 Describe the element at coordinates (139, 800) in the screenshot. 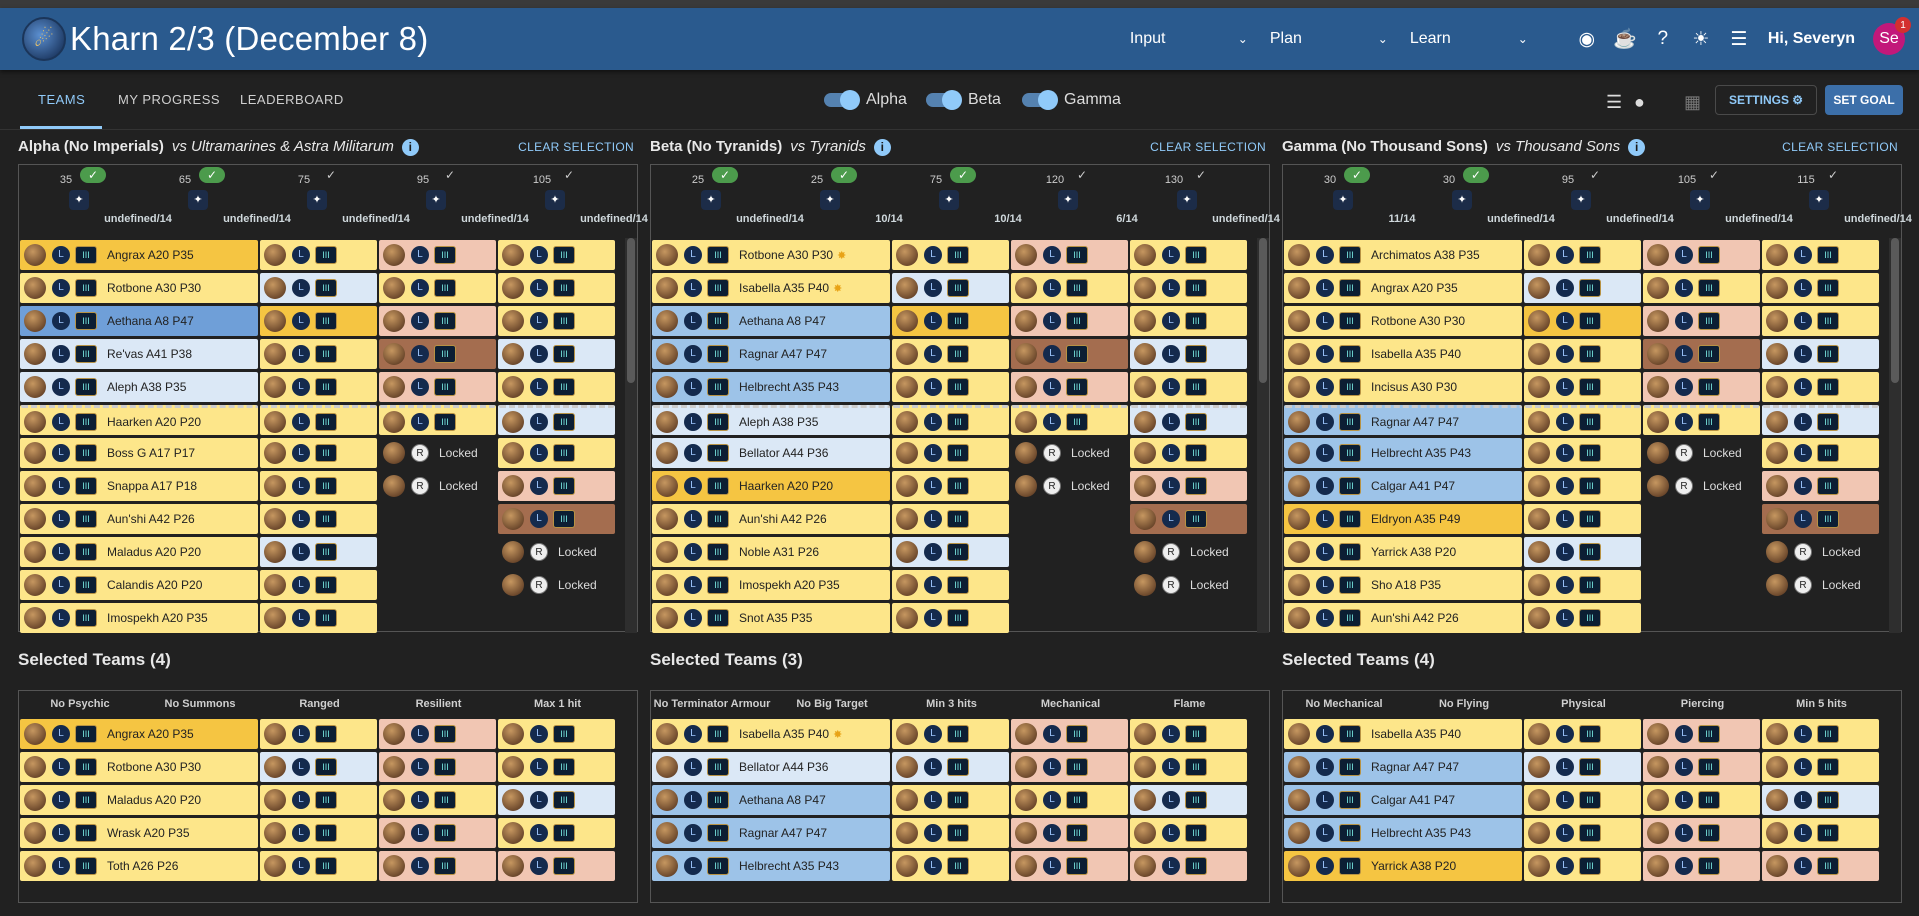

I see `selected-team-row: L III Maladus A20 P20` at that location.